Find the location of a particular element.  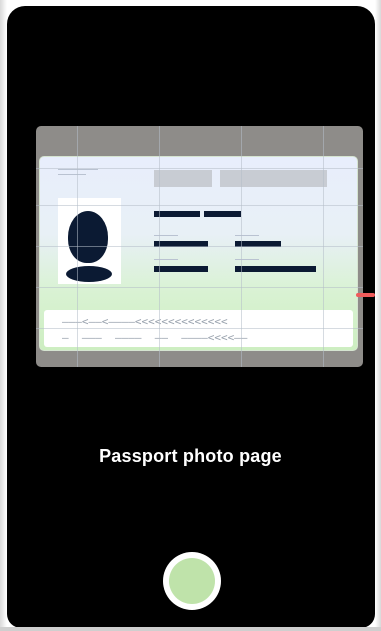

mrz-line-2: — ——— ———— —— ————<<<<—— is located at coordinates (155, 337).